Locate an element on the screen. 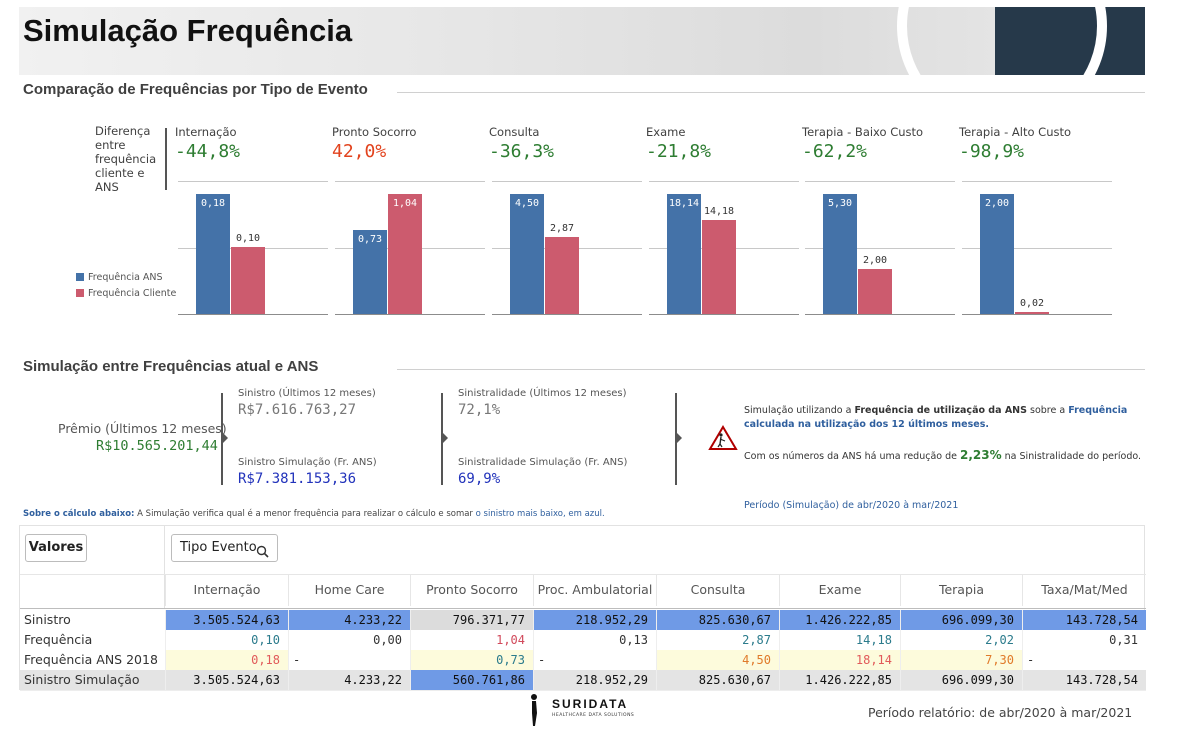  sinistralidade-label: Sinistralidade (Últimos 12 meses) is located at coordinates (542, 393).